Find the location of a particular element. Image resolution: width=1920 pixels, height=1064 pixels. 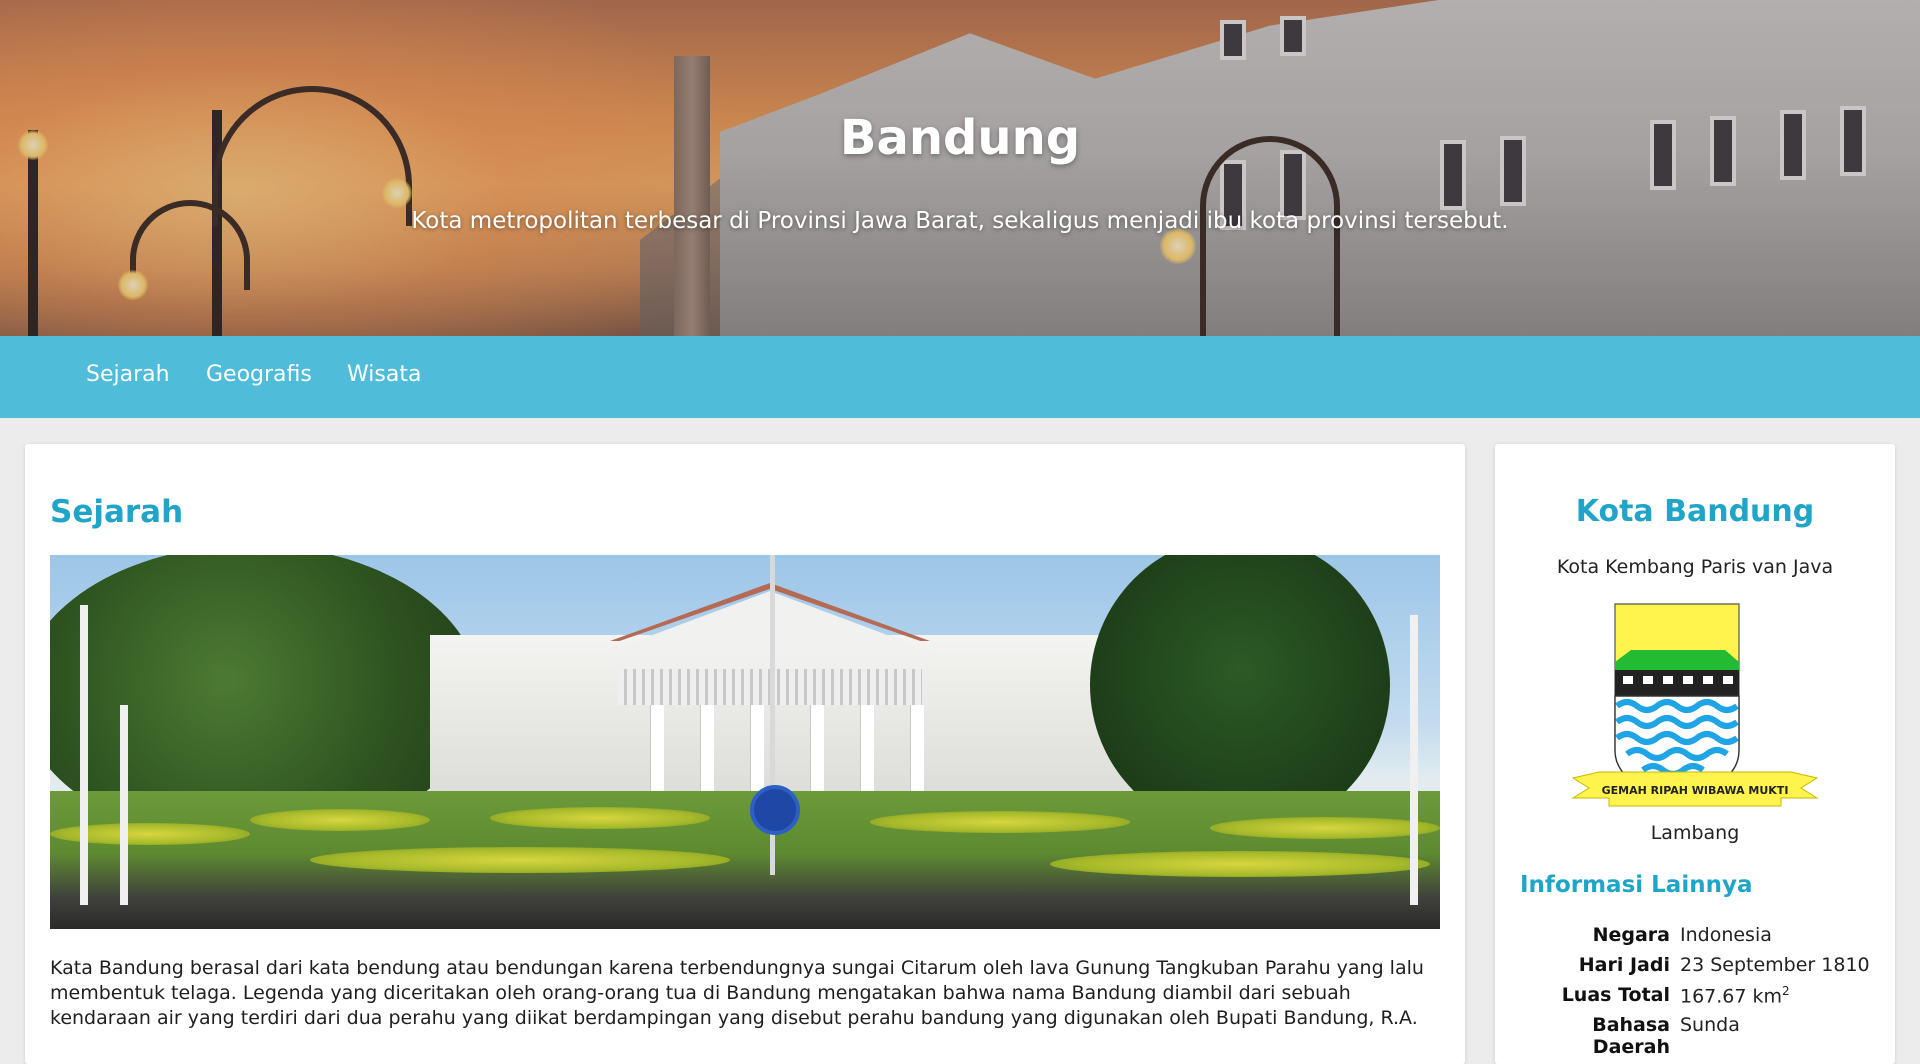

info-row: Hari Jadi 23 September 1810 is located at coordinates (1700, 969).